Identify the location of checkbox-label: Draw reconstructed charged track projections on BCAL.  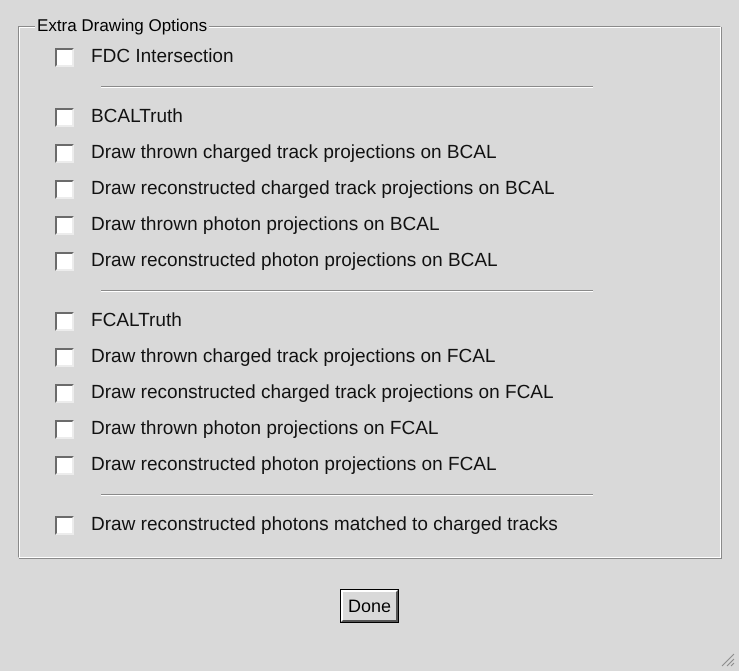
(323, 189).